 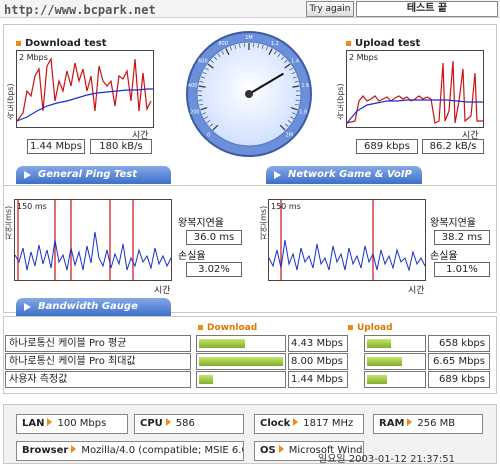 What do you see at coordinates (214, 269) in the screenshot?
I see `ping-loss-value: 3.02%` at bounding box center [214, 269].